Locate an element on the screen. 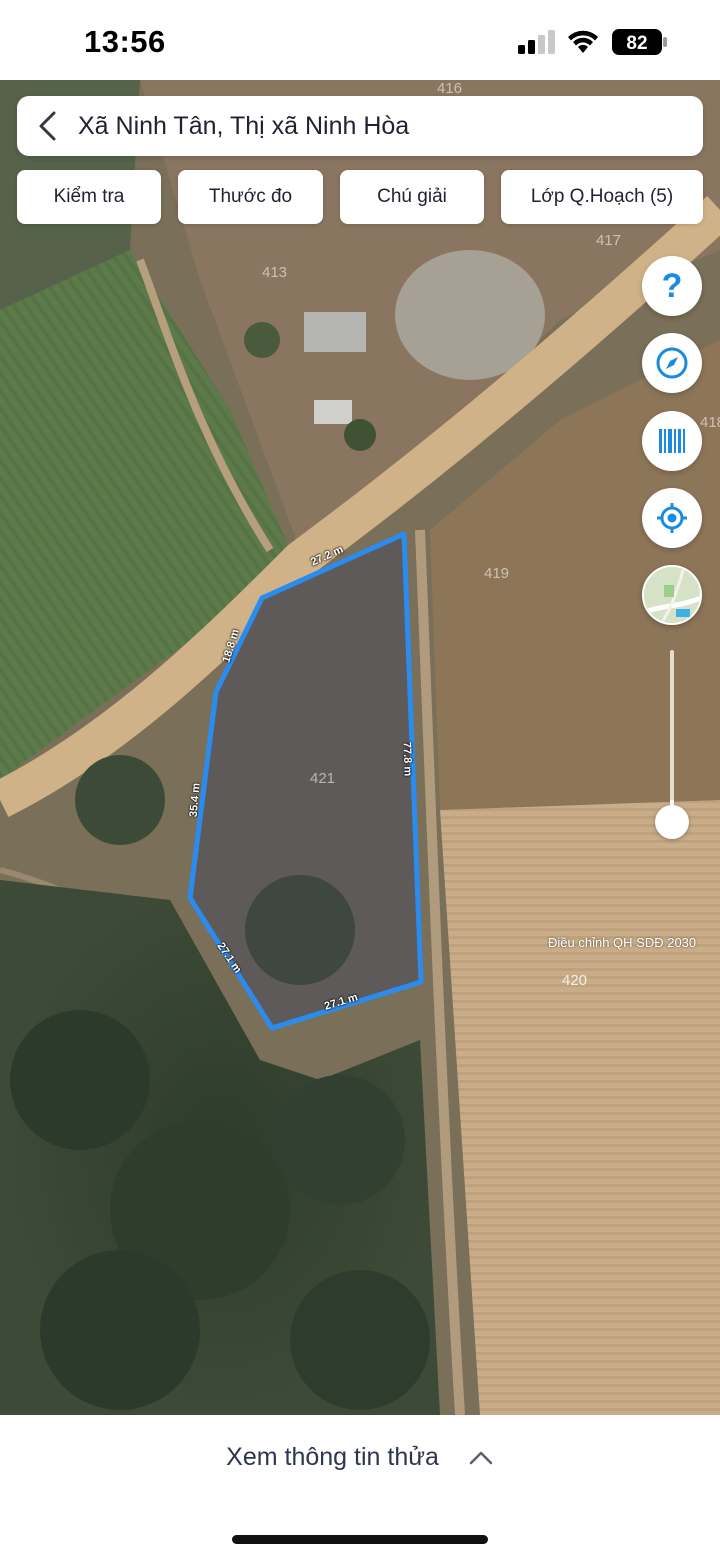 This screenshot has height=1557, width=720. layer-thumbnail is located at coordinates (672, 595).